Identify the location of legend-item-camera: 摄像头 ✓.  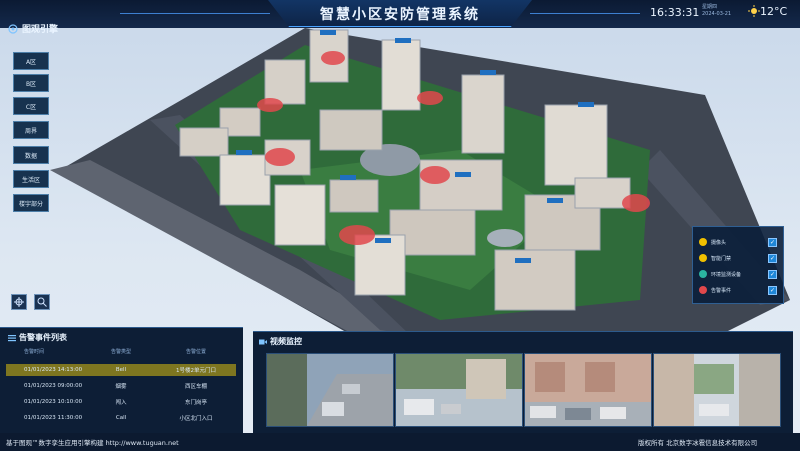
(738, 242).